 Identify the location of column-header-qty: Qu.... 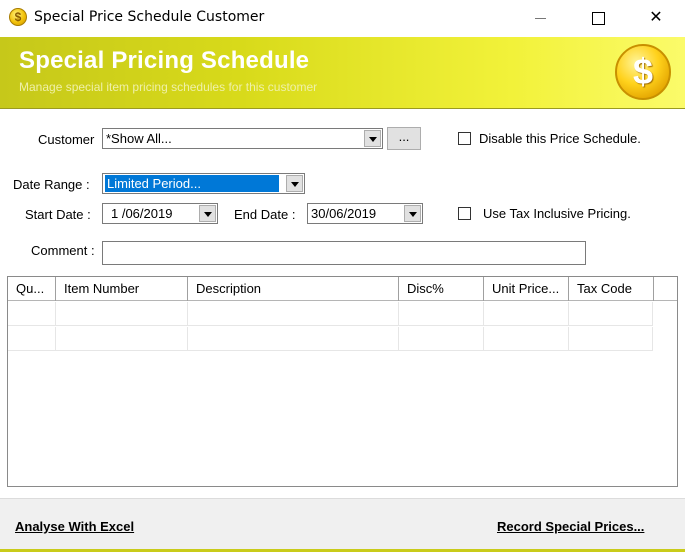
(32, 289).